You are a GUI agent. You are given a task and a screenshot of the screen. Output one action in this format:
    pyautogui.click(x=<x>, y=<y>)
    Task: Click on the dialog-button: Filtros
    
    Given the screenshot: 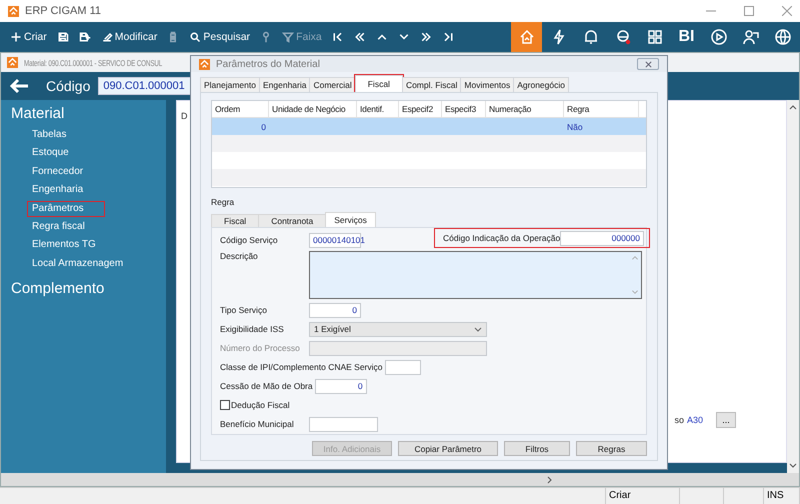 What is the action you would take?
    pyautogui.click(x=537, y=448)
    